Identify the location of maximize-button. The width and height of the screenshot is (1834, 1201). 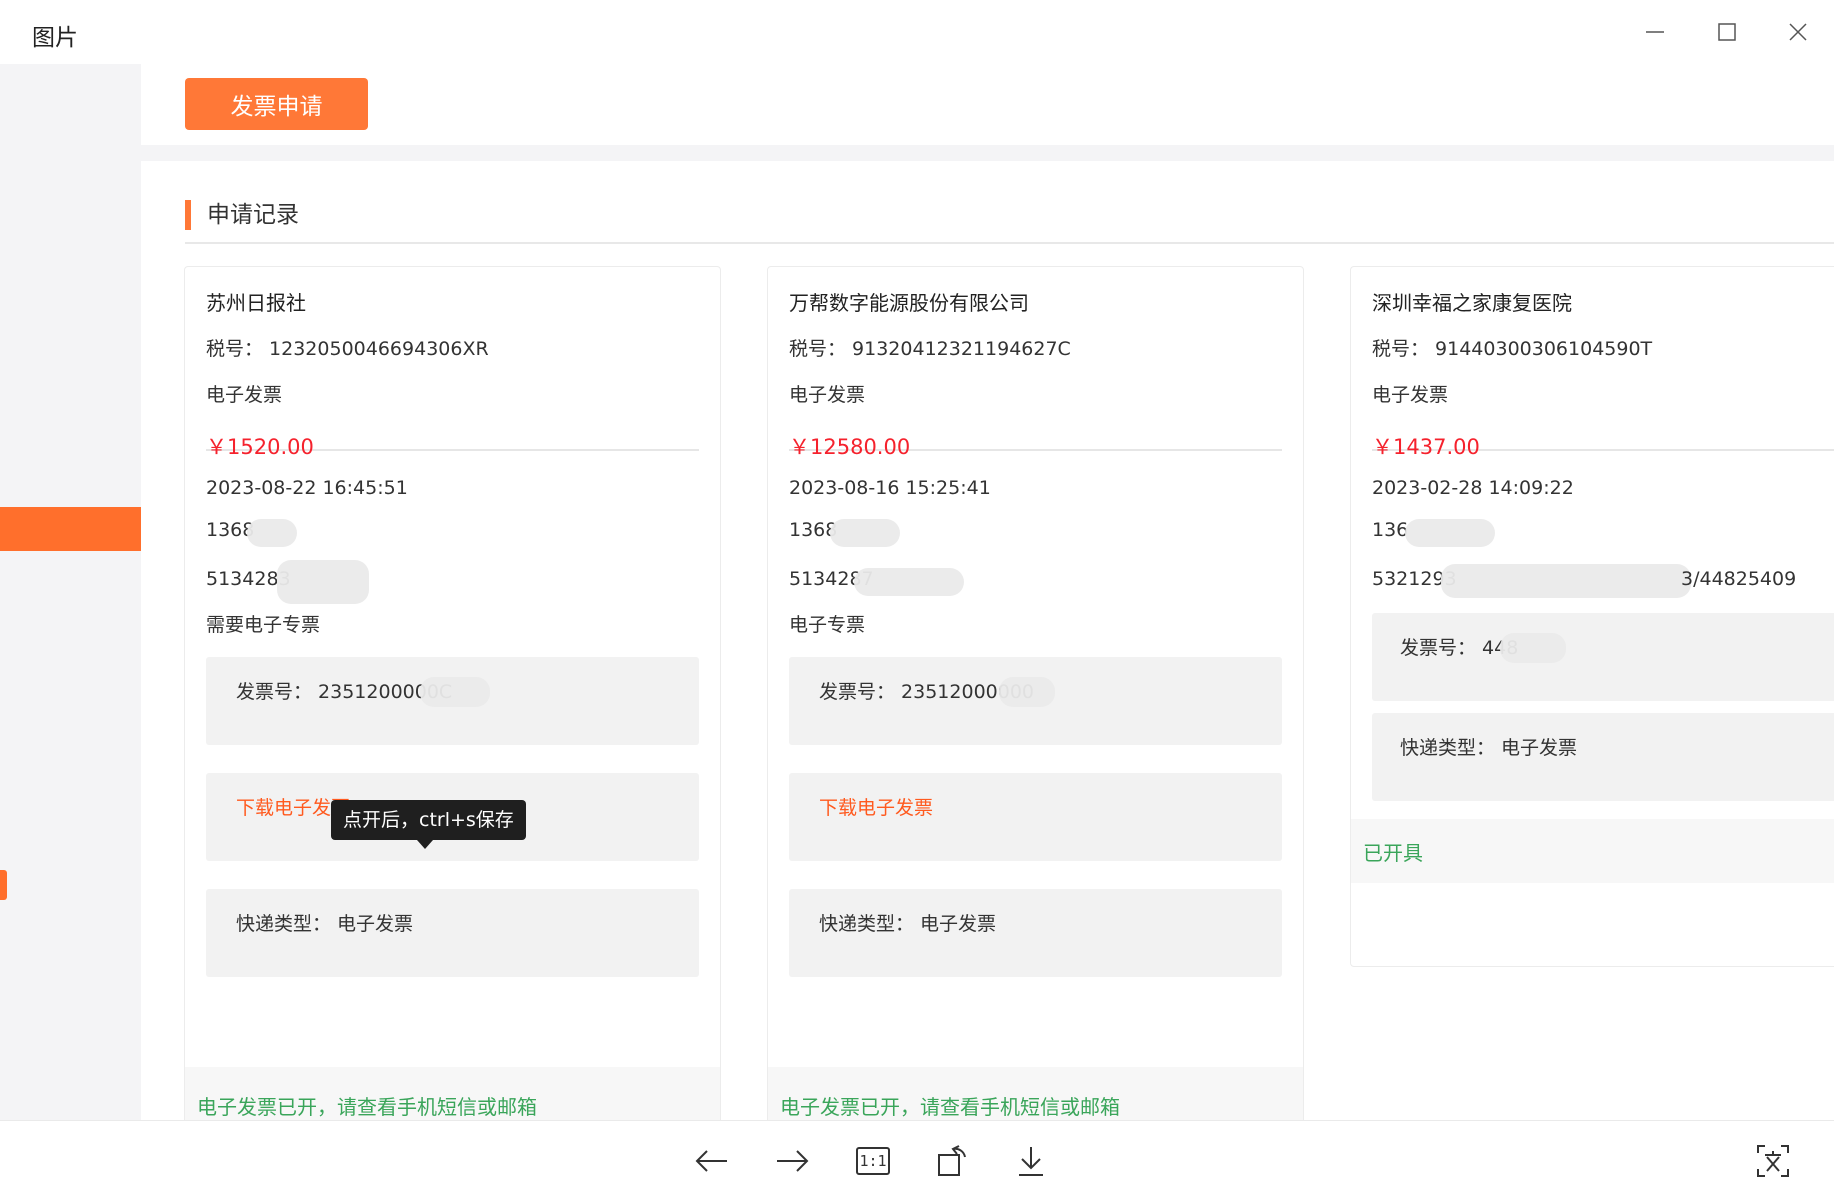
(1727, 32).